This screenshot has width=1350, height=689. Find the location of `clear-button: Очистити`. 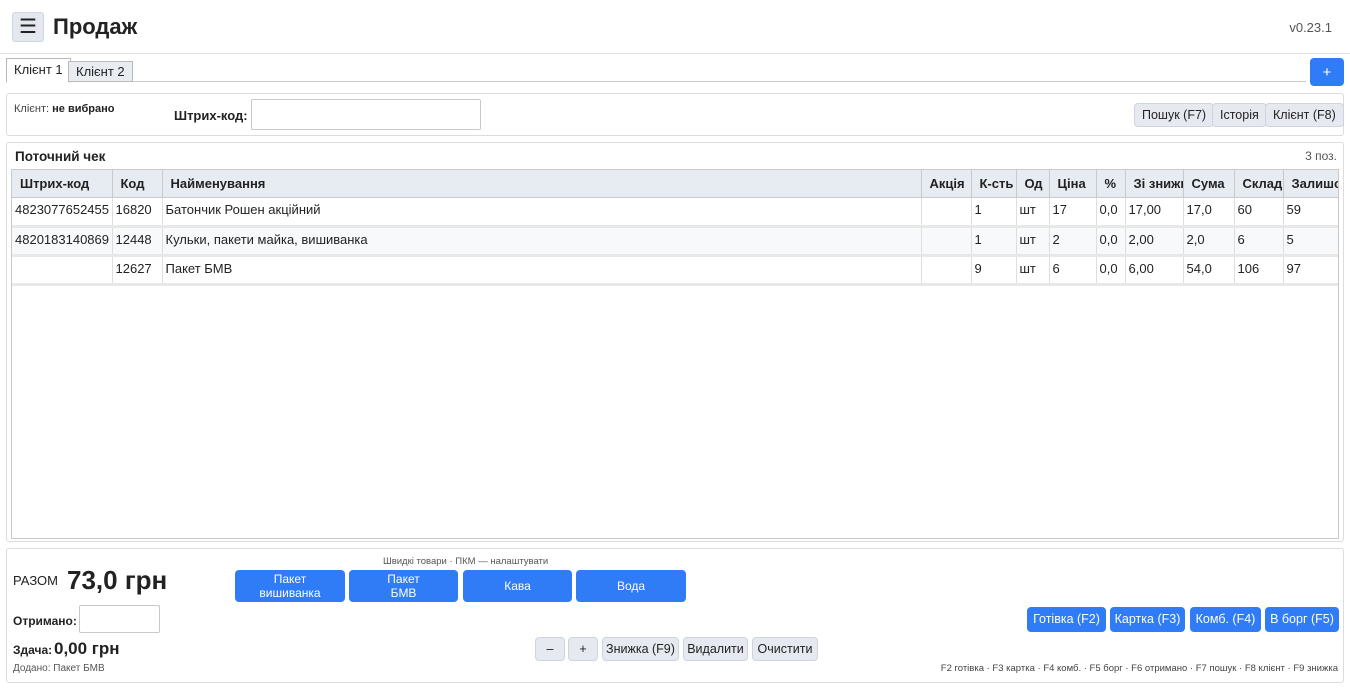

clear-button: Очистити is located at coordinates (785, 649).